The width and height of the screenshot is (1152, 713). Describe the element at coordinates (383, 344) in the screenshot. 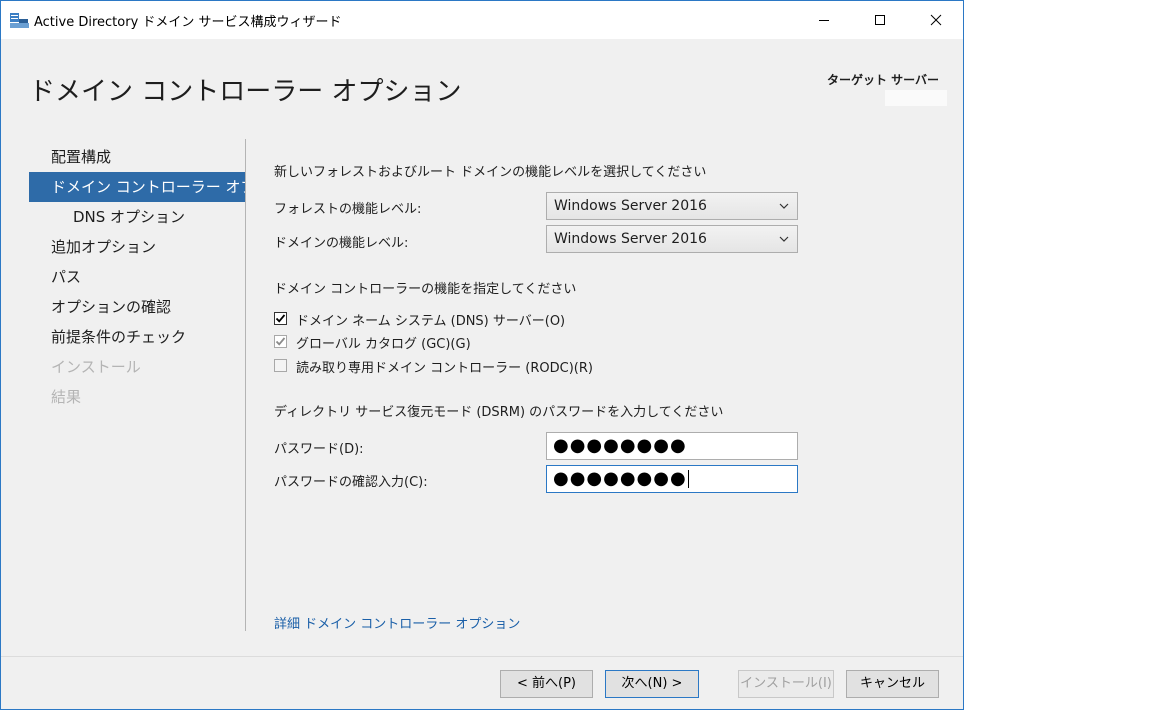

I see `global-catalog-label: グローバル カタログ (GC)(G)` at that location.